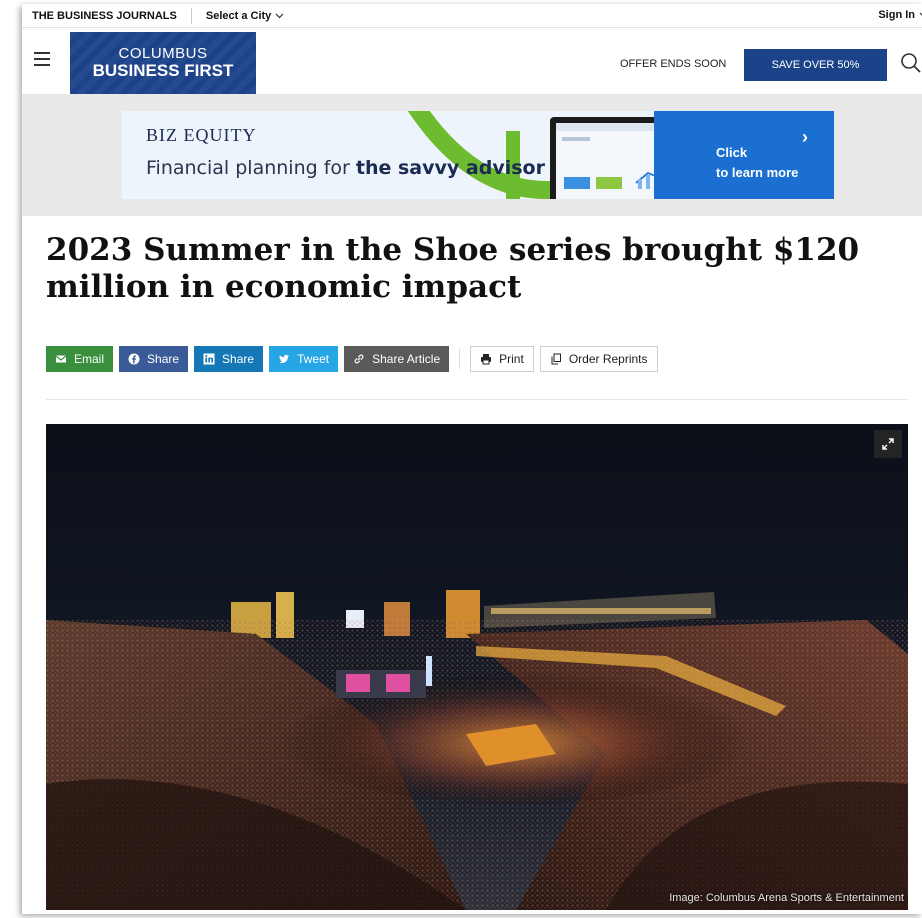  I want to click on twitter-share-button: Tweet, so click(304, 359).